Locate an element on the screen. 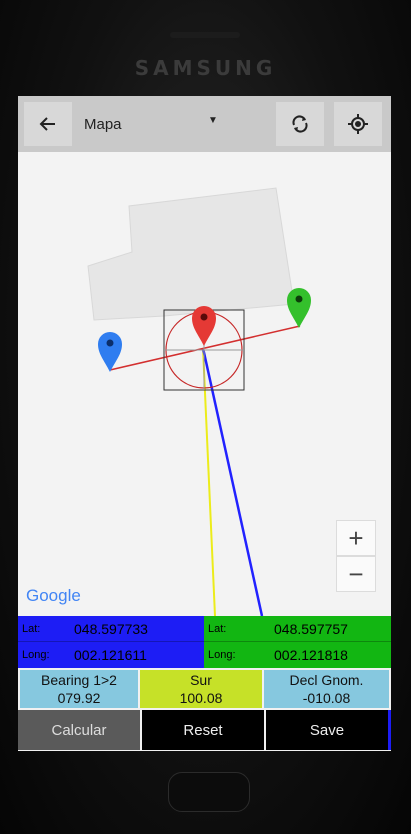 The image size is (411, 834). zoom-in-button: + is located at coordinates (356, 538).